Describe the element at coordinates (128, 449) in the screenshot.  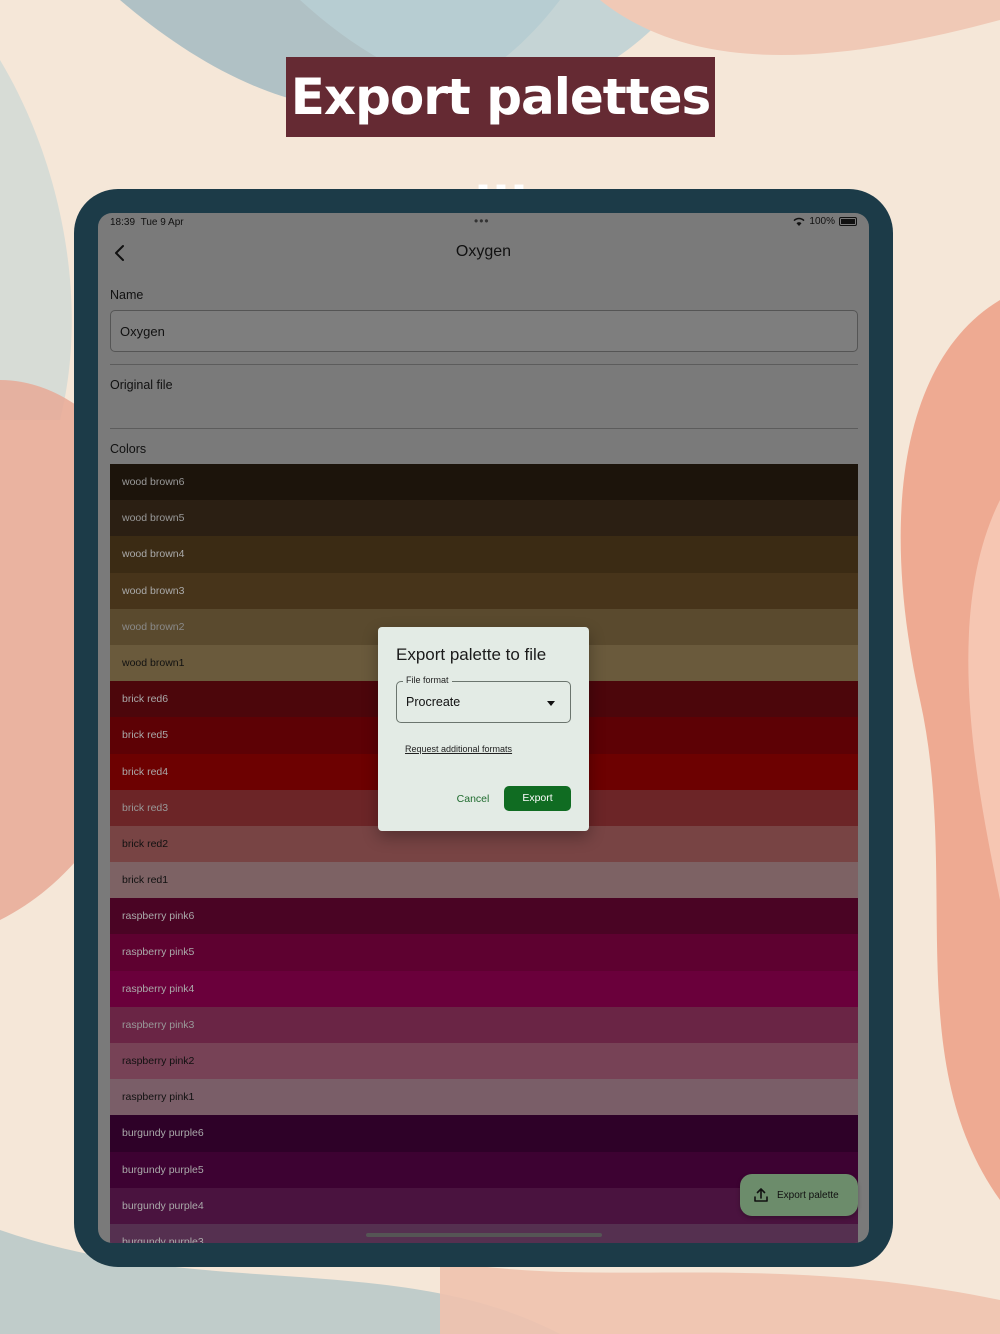
I see `colors-label: Colors` at that location.